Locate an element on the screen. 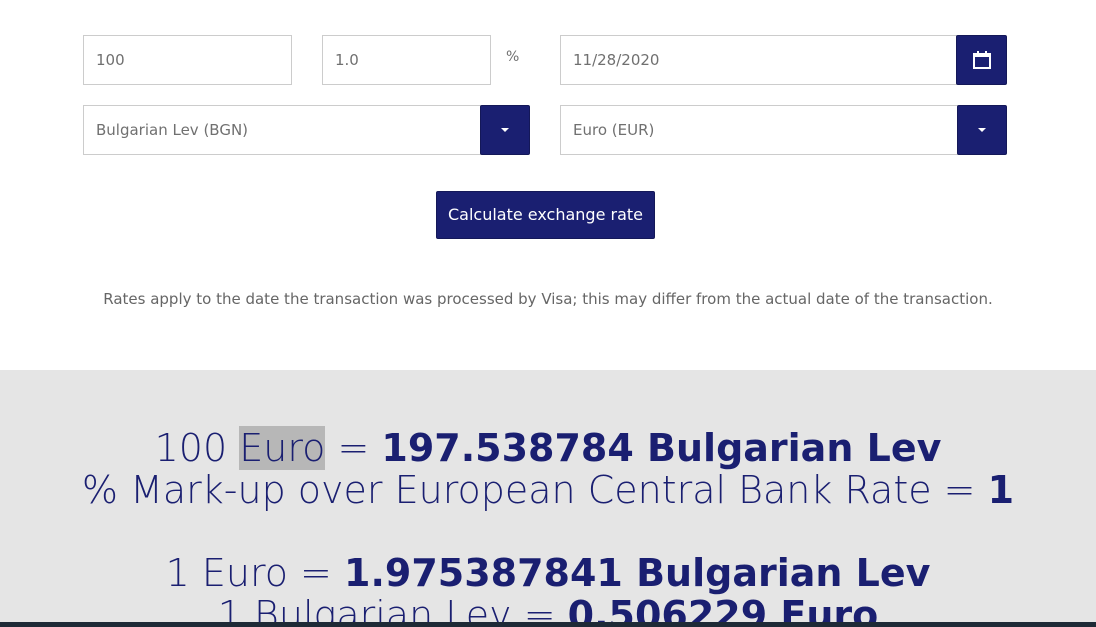 The image size is (1096, 627). calculate-exchange-rate-button: Calculate exchange rate is located at coordinates (545, 215).